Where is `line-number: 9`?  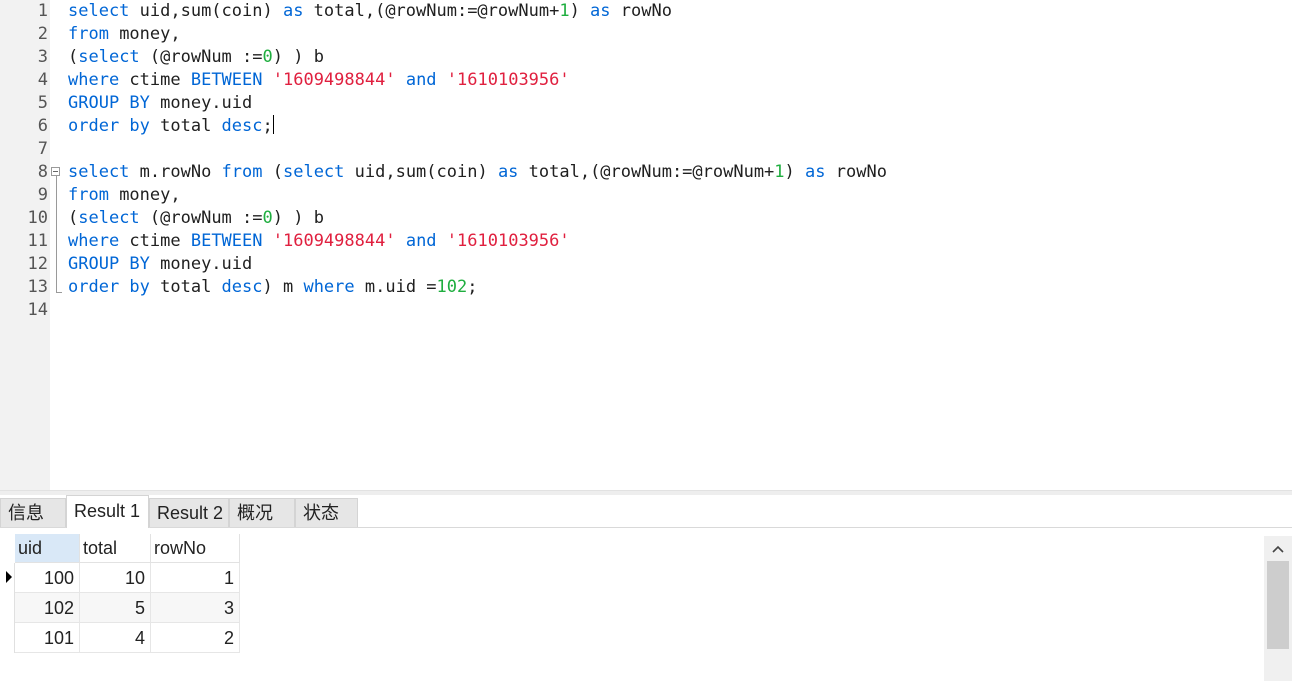
line-number: 9 is located at coordinates (42, 195).